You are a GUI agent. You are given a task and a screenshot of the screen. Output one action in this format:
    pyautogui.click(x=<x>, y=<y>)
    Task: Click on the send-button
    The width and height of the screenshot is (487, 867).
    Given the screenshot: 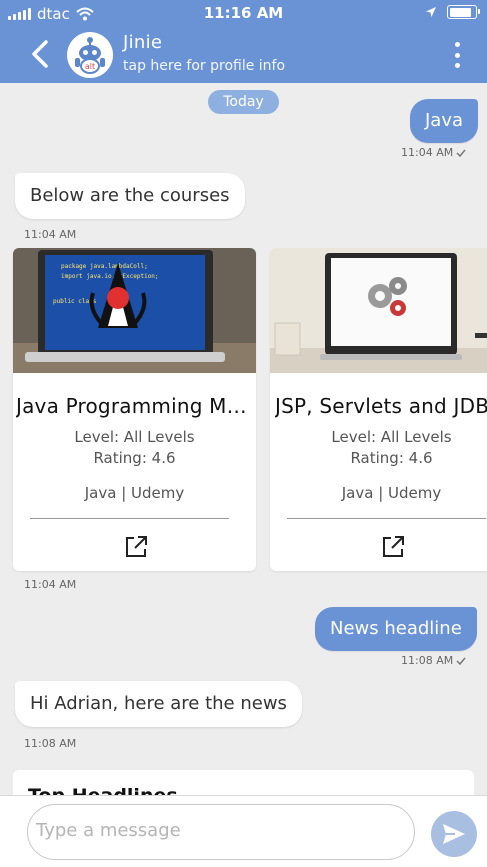 What is the action you would take?
    pyautogui.click(x=454, y=834)
    